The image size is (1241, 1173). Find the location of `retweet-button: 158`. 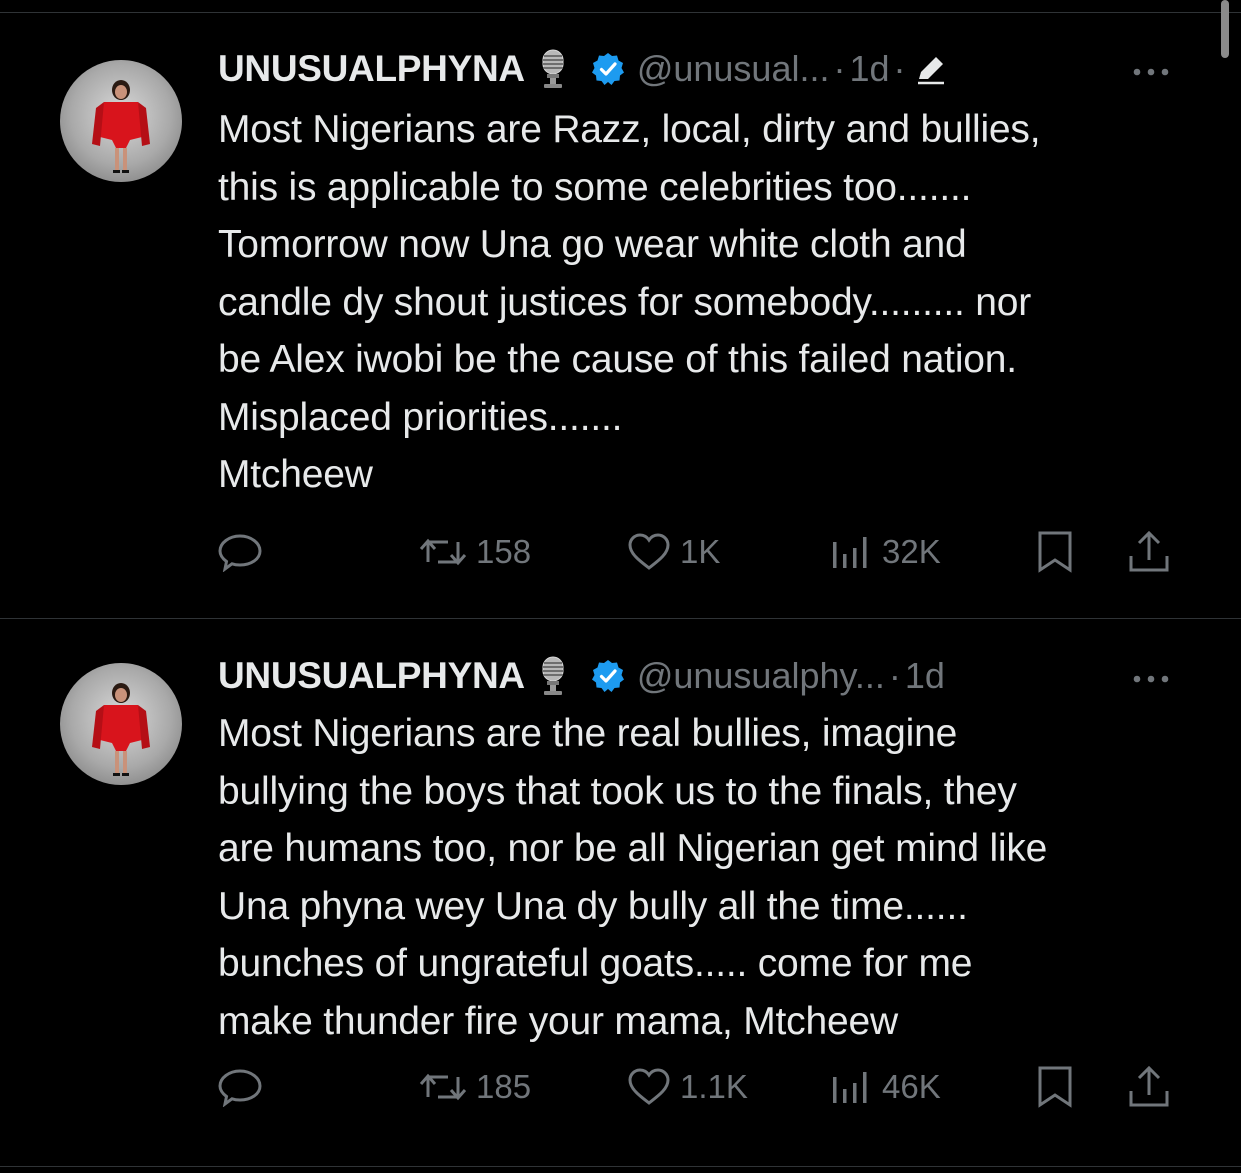

retweet-button: 158 is located at coordinates (474, 552).